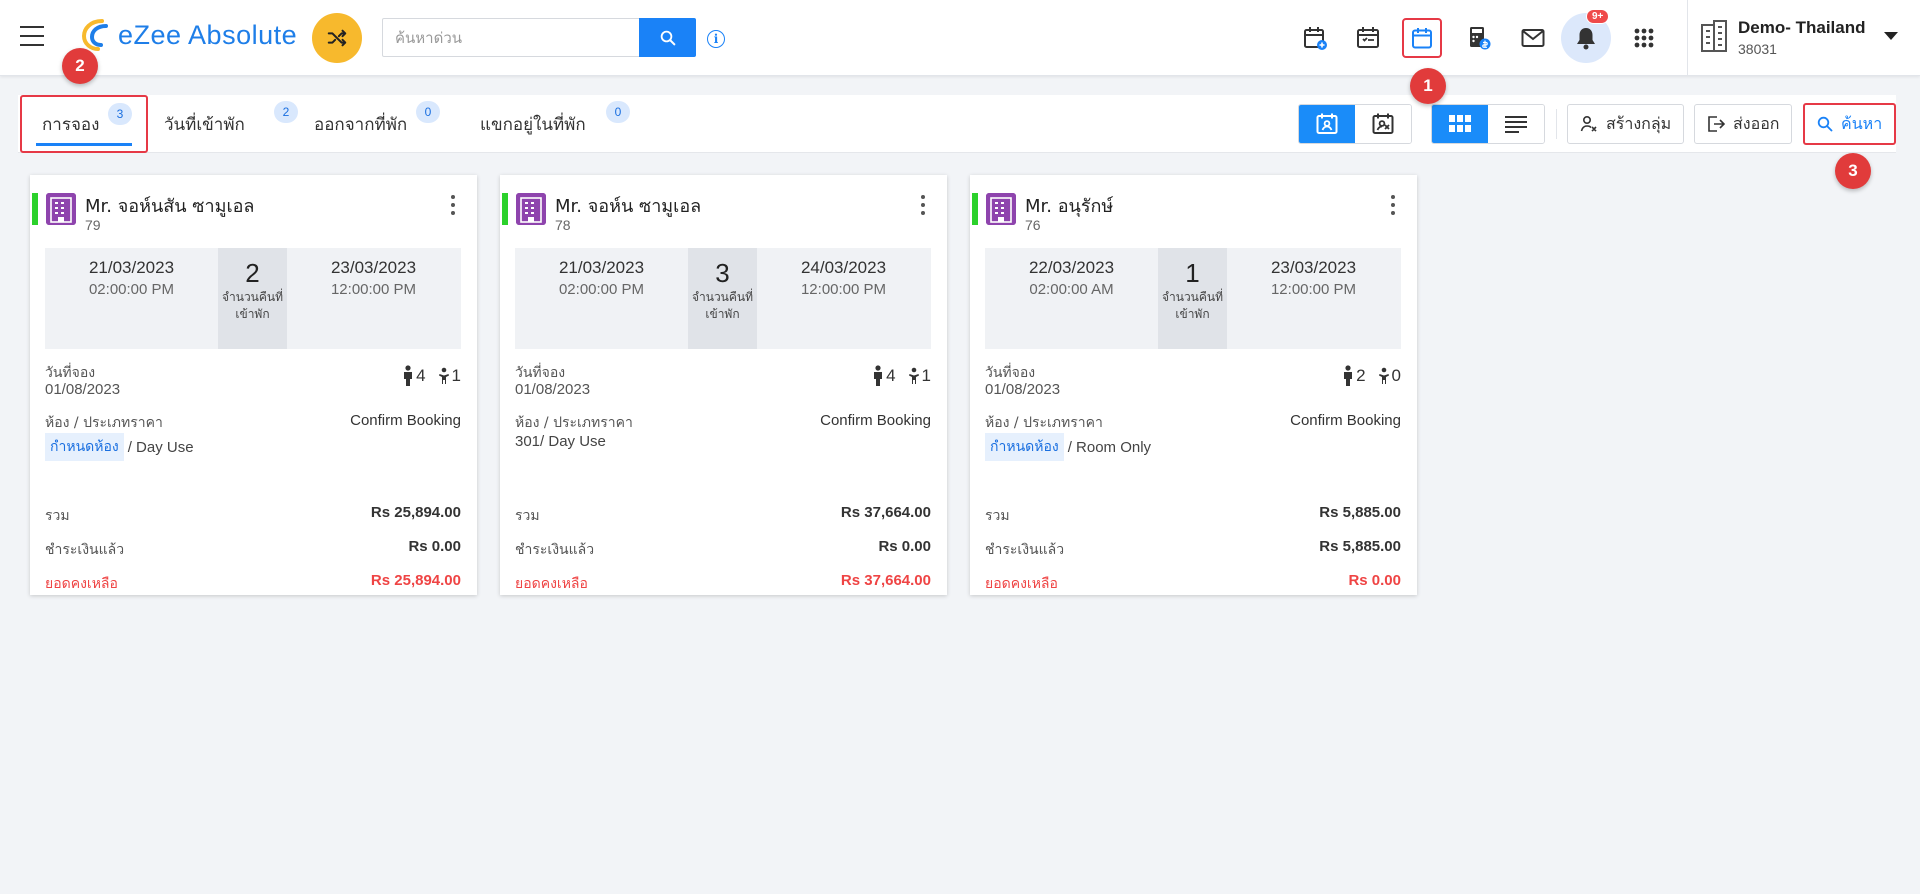  I want to click on nights-block: 1 จำนวนคืนที่เข้าพัก, so click(1192, 298).